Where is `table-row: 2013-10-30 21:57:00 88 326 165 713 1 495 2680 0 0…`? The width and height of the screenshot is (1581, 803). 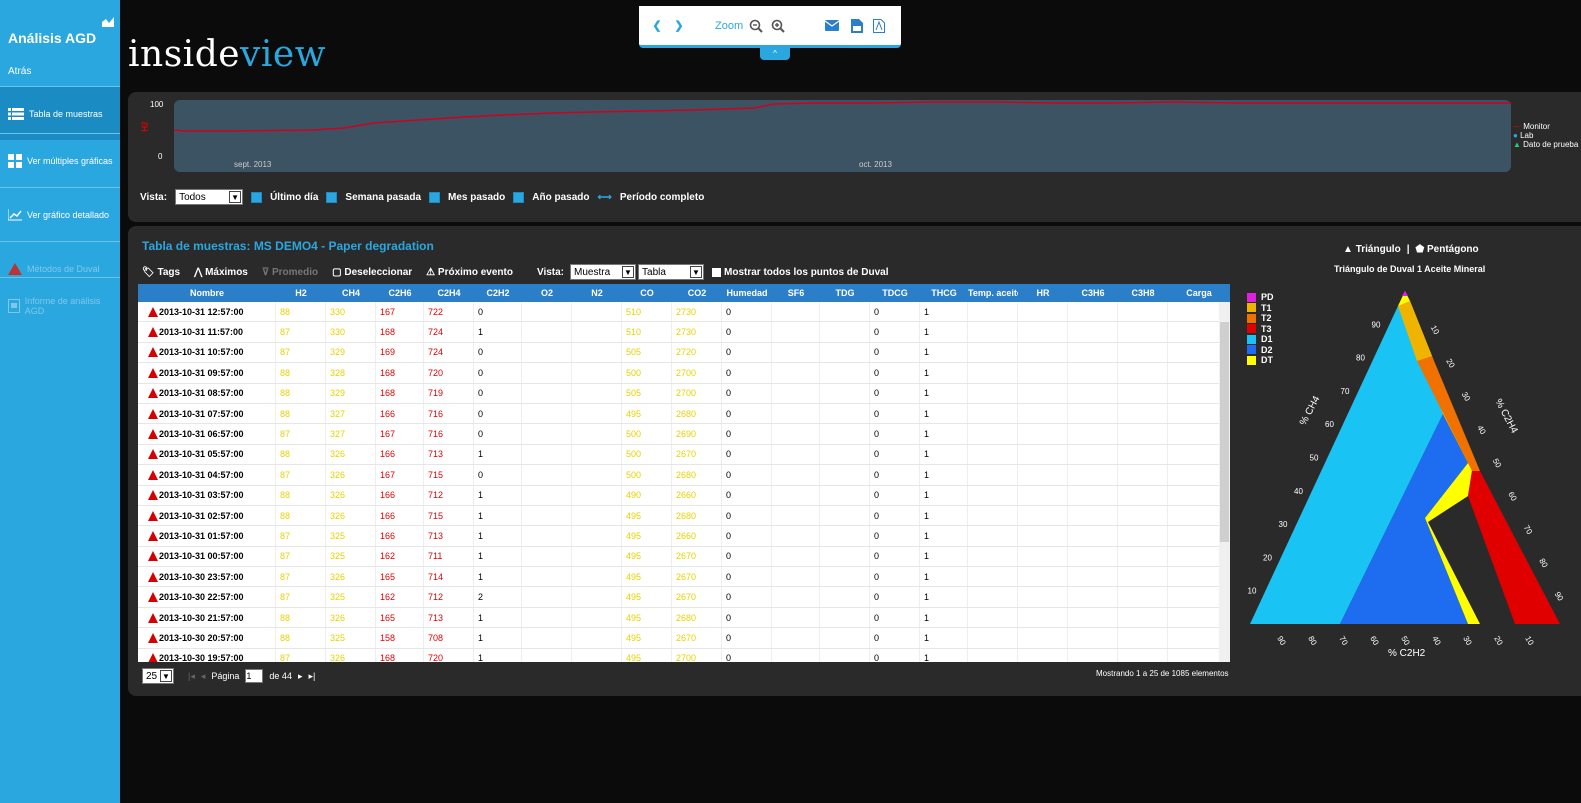
table-row: 2013-10-30 21:57:00 88 326 165 713 1 495 2680 0 0… is located at coordinates (684, 618).